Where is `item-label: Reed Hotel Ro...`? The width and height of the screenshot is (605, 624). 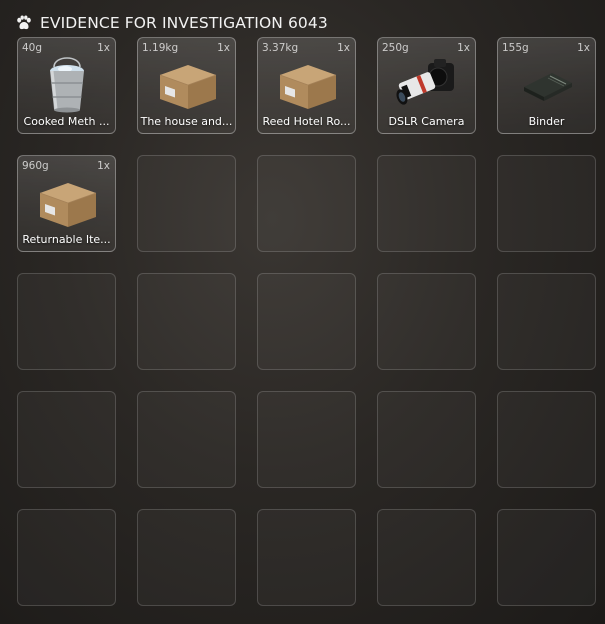 item-label: Reed Hotel Ro... is located at coordinates (306, 121).